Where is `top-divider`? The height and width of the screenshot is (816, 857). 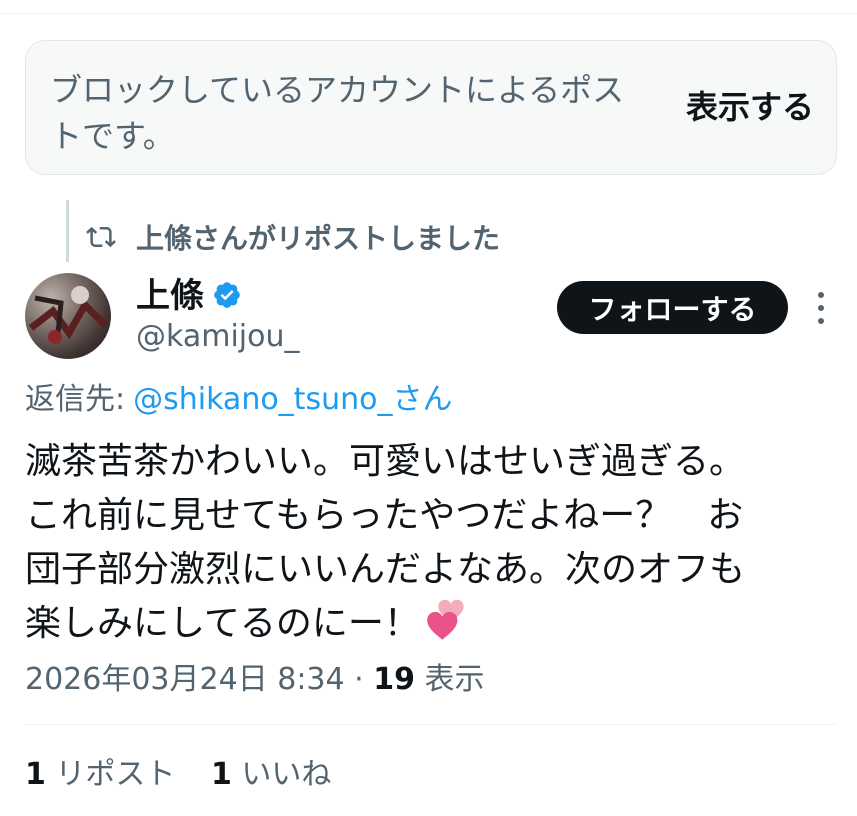 top-divider is located at coordinates (428, 13).